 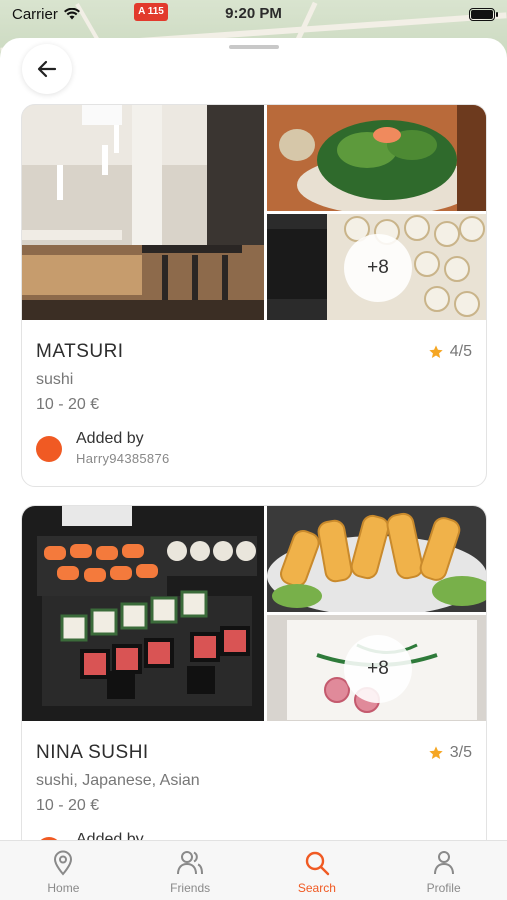 I want to click on restaurant-name: MATSURI, so click(x=80, y=351).